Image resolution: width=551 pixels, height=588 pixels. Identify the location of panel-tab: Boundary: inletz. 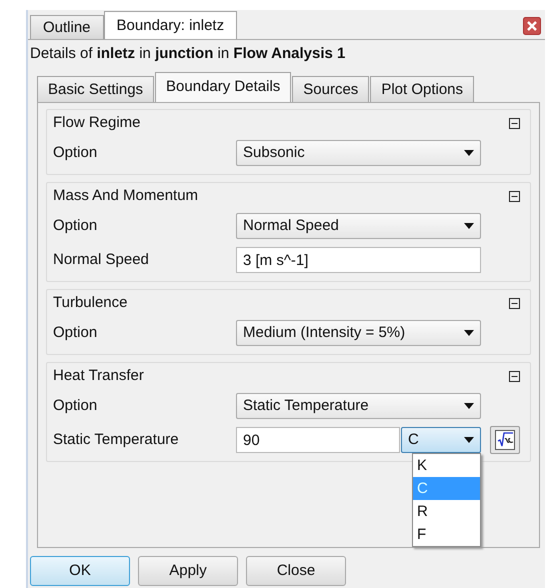
(171, 25).